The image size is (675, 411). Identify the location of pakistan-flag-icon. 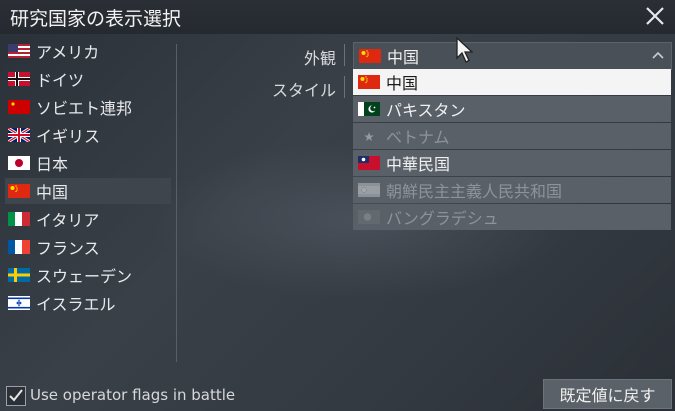
(369, 109).